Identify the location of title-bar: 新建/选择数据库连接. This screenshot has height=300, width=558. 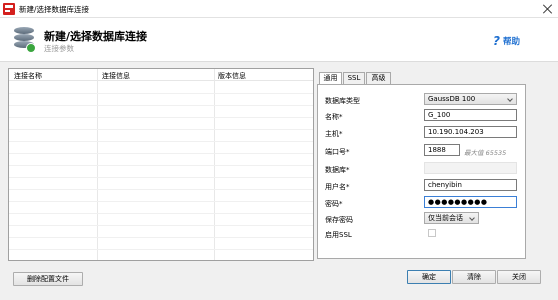
(279, 9).